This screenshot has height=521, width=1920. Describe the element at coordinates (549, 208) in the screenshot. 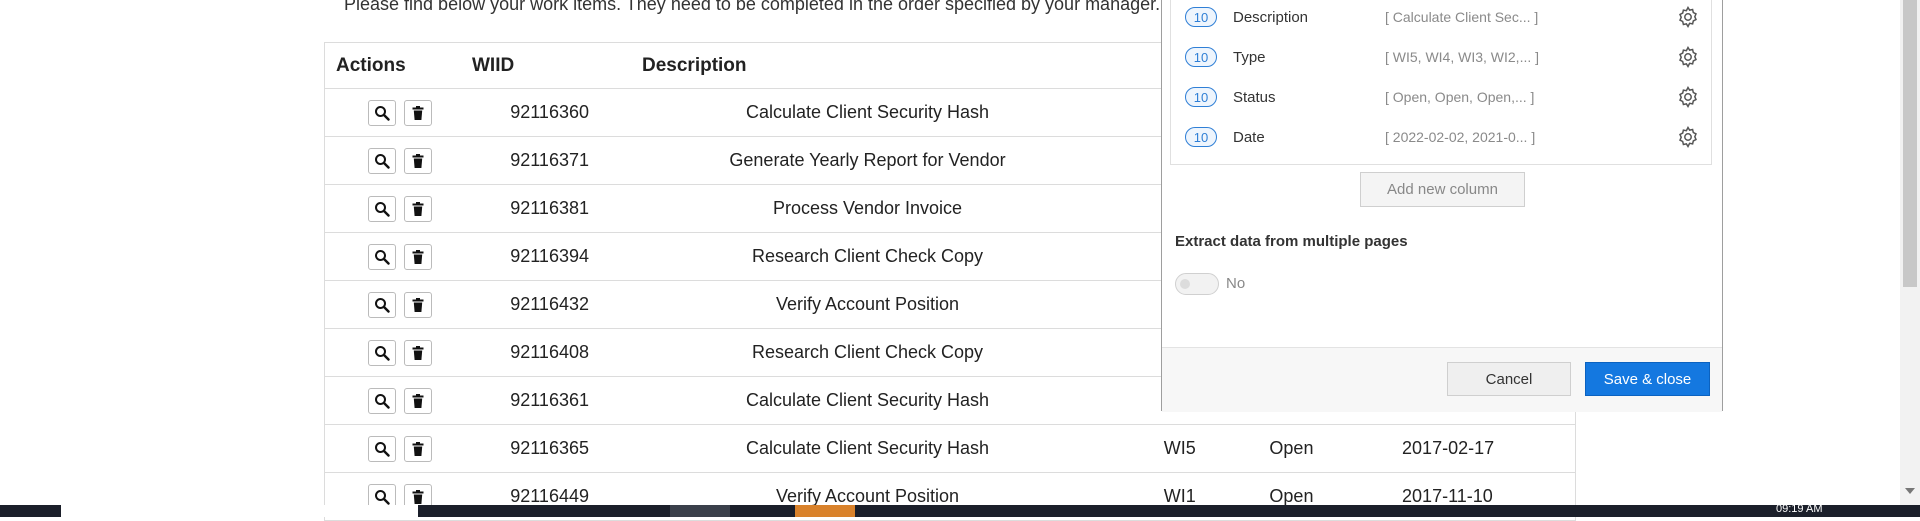

I see `cell-wiid: 92116381` at that location.